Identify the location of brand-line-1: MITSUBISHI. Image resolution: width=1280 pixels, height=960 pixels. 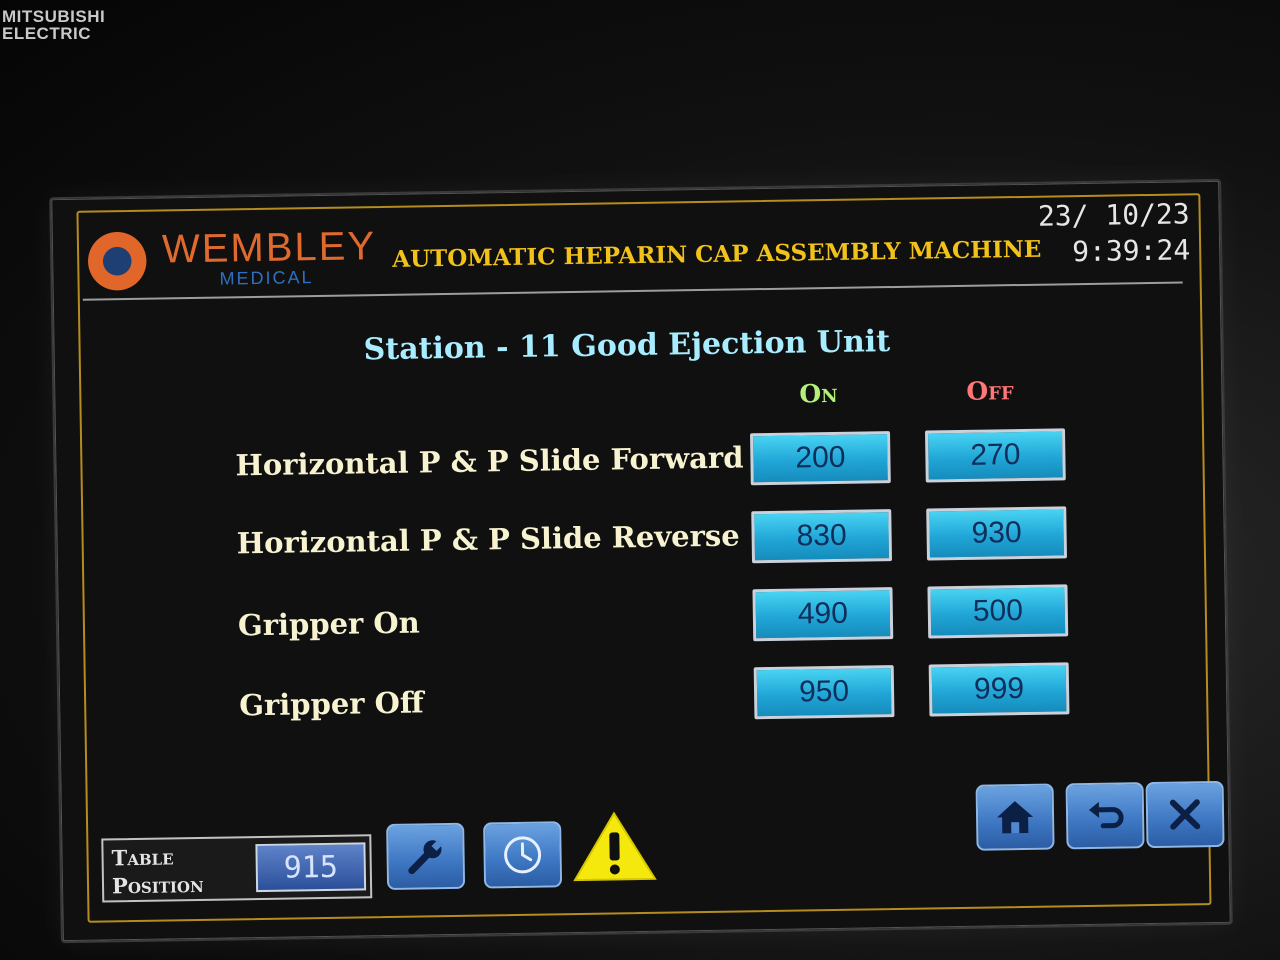
(54, 16).